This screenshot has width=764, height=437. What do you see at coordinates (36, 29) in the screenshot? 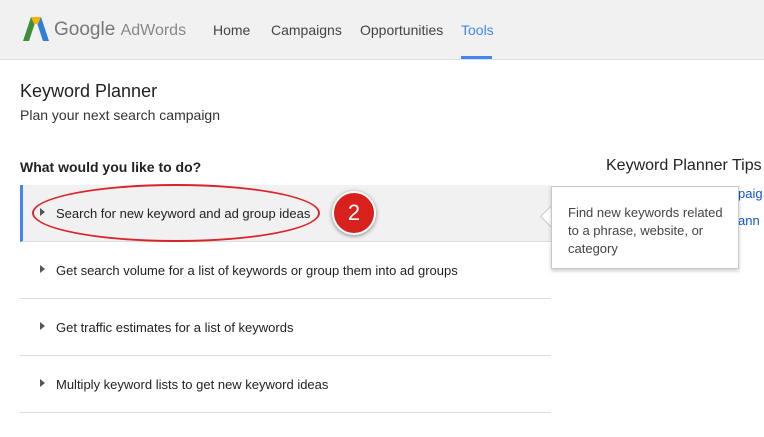
I see `adwords-logo-icon` at bounding box center [36, 29].